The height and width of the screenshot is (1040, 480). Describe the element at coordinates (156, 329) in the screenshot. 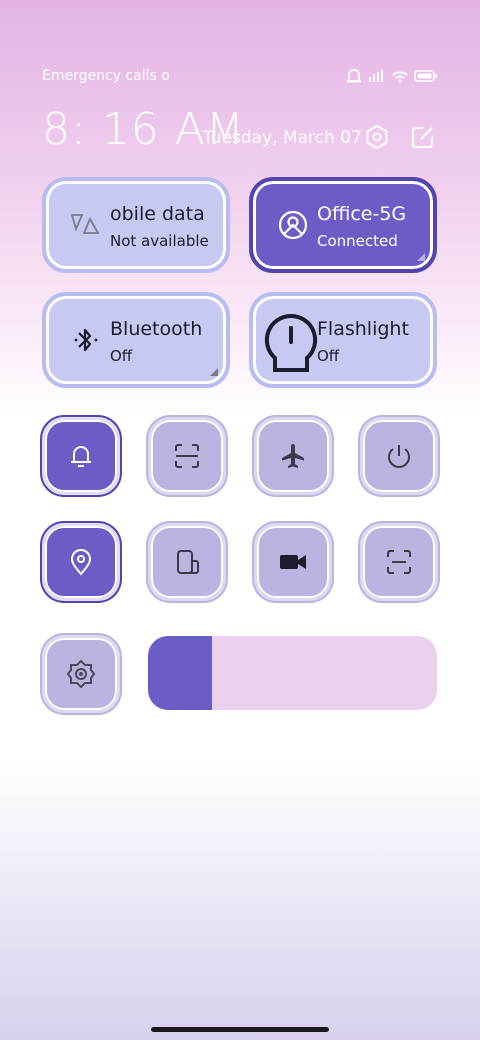

I see `tile-title: Bluetooth` at that location.